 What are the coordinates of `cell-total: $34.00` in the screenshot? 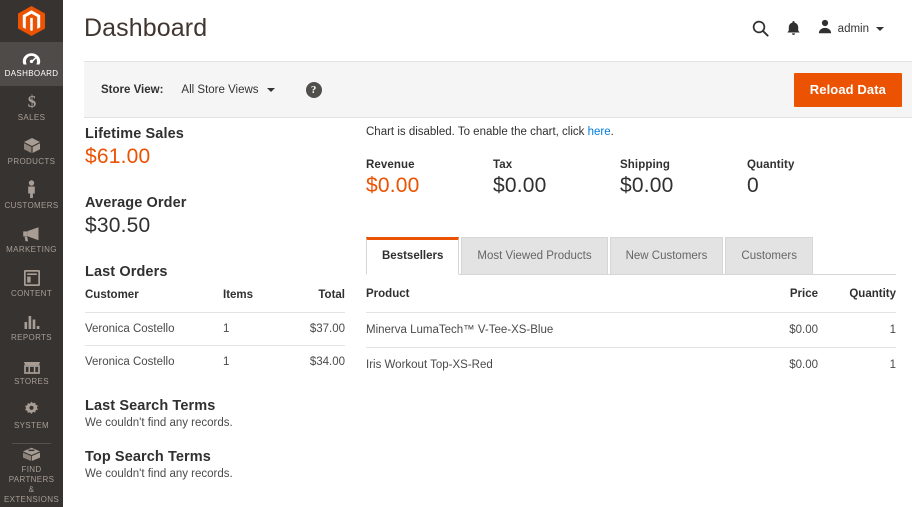 It's located at (314, 361).